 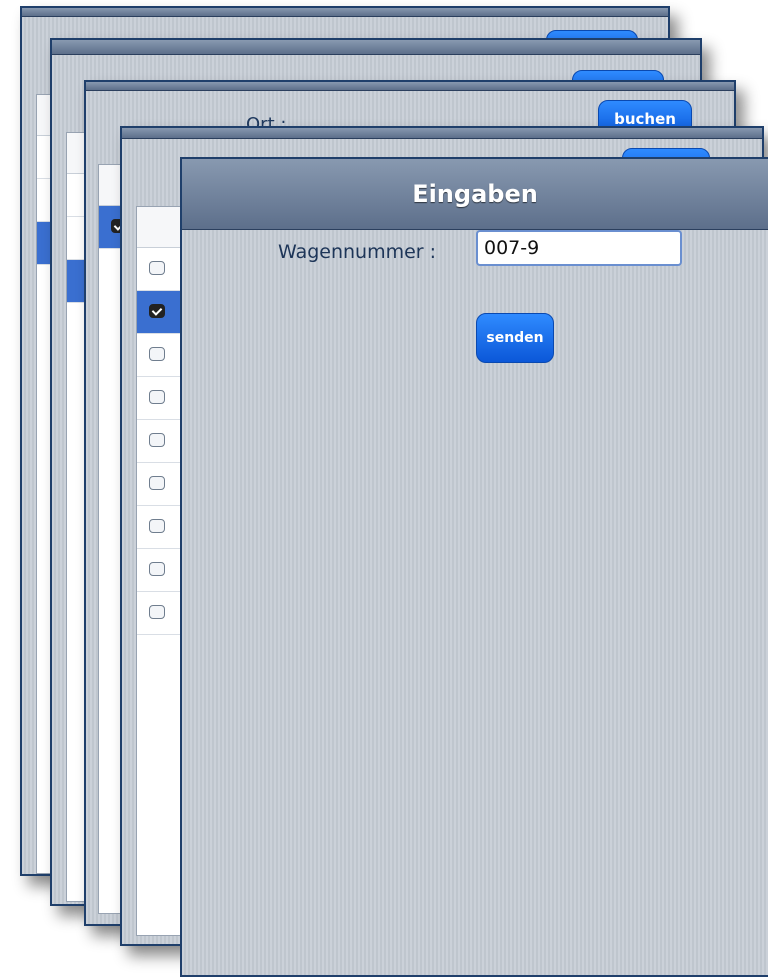 What do you see at coordinates (357, 252) in the screenshot?
I see `wagennummer-label: Wagennummer :` at bounding box center [357, 252].